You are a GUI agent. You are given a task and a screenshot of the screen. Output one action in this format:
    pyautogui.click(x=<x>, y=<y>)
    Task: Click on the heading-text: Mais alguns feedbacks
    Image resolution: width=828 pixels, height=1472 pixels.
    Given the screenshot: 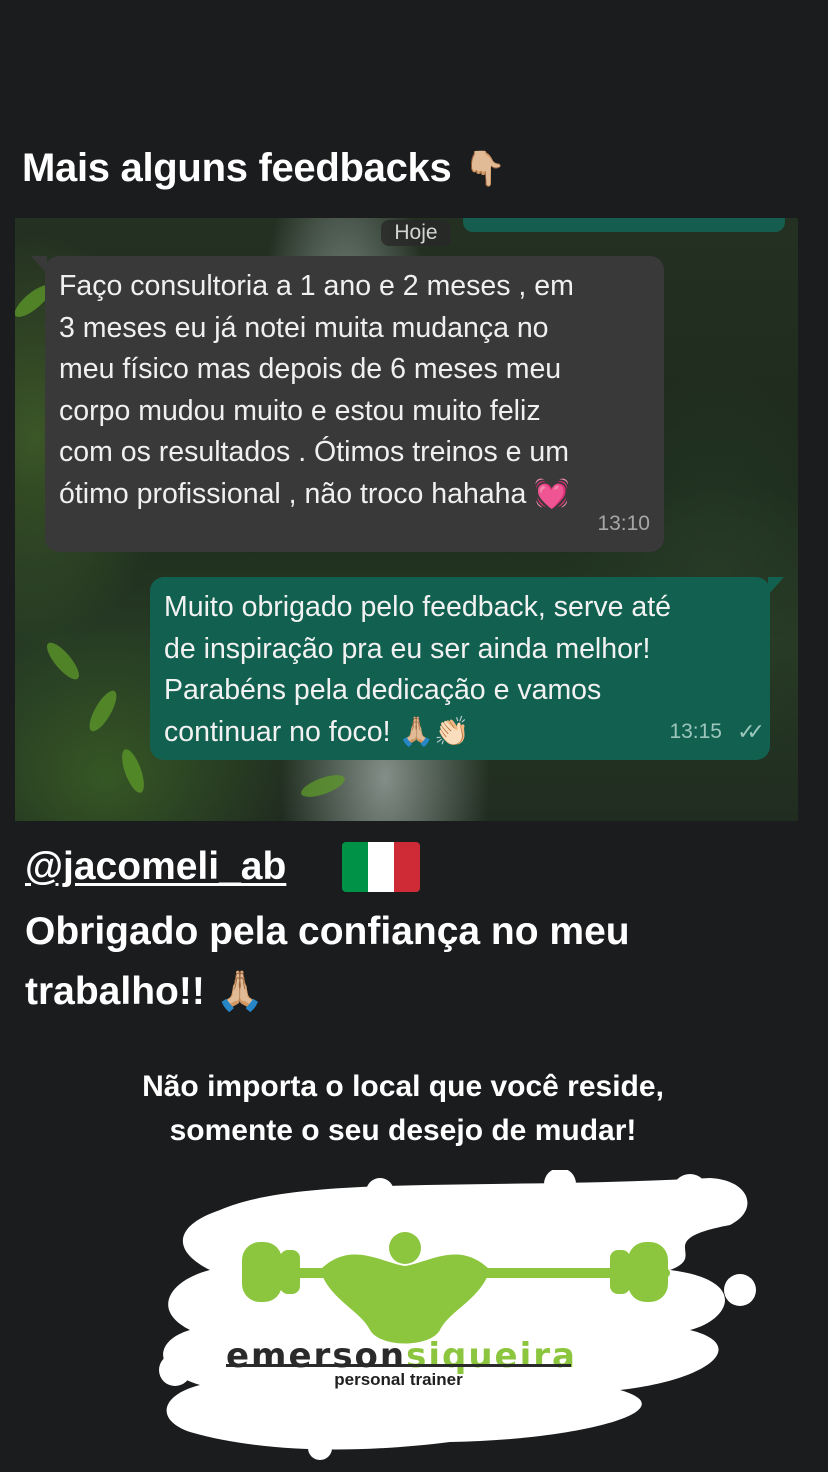 What is the action you would take?
    pyautogui.click(x=237, y=168)
    